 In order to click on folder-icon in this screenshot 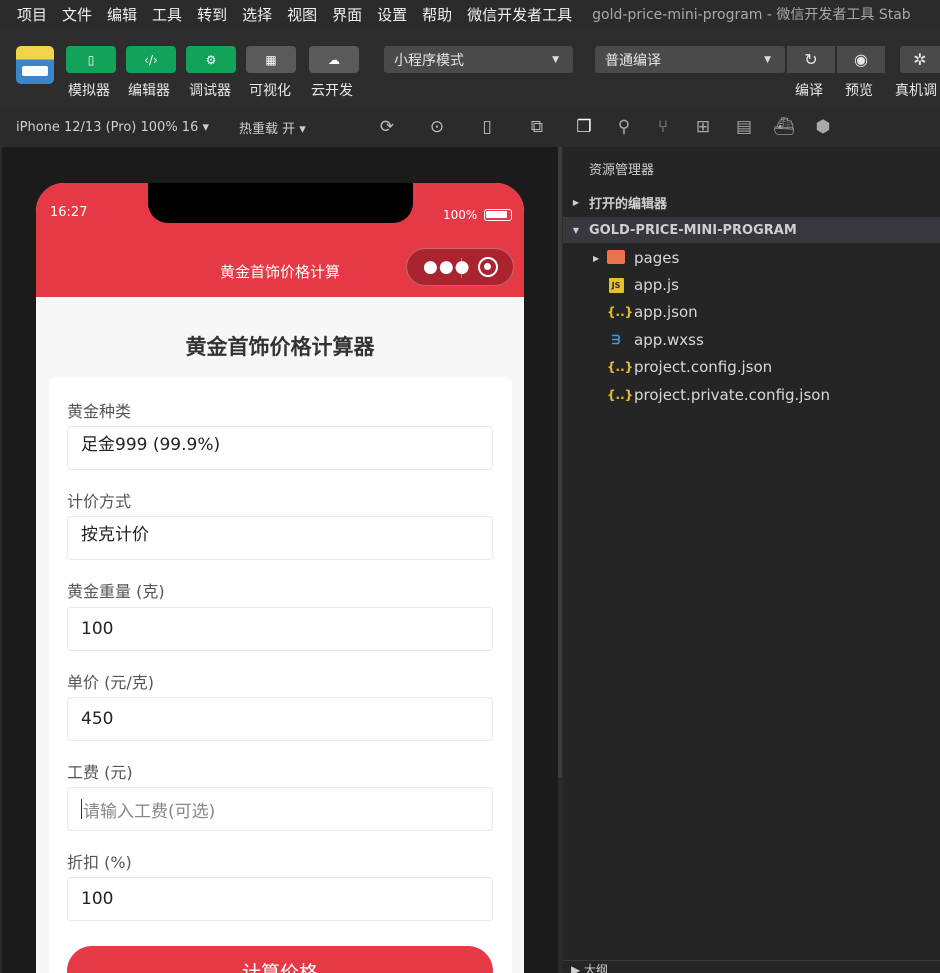, I will do `click(616, 258)`.